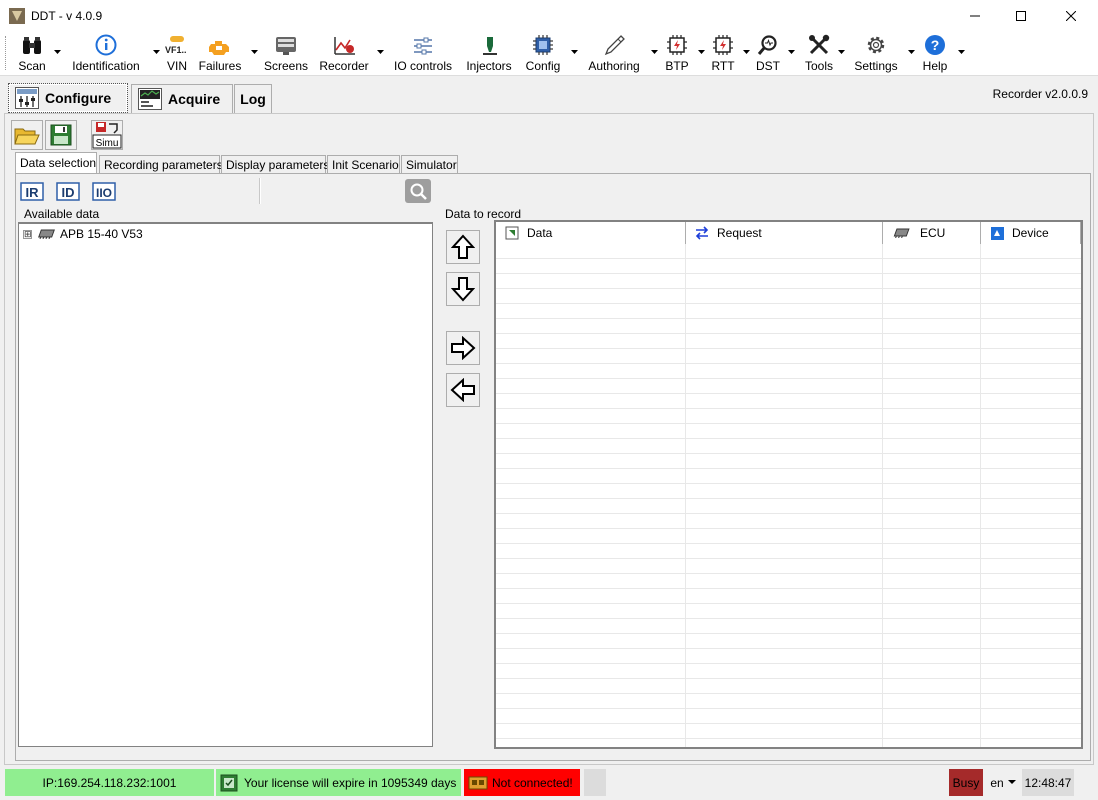 This screenshot has width=1098, height=800. What do you see at coordinates (819, 44) in the screenshot?
I see `tools-icon` at bounding box center [819, 44].